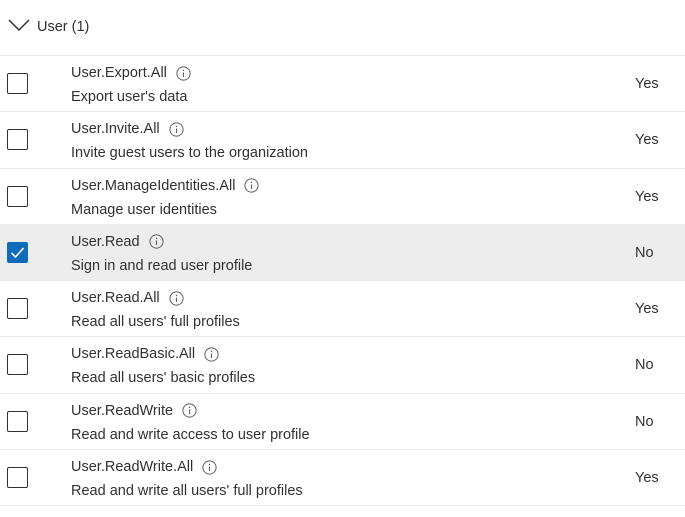 This screenshot has height=517, width=685. I want to click on permission-description: Sign in and read user profile, so click(162, 265).